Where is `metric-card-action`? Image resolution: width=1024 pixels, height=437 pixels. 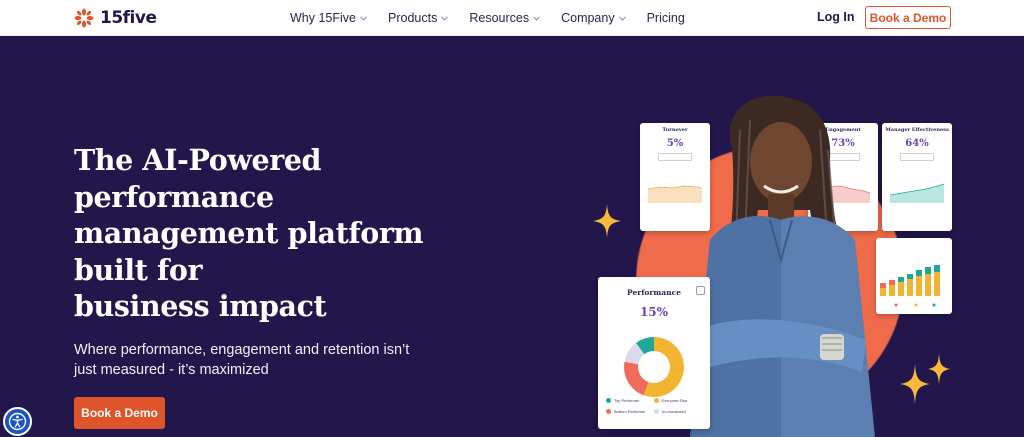 metric-card-action is located at coordinates (917, 157).